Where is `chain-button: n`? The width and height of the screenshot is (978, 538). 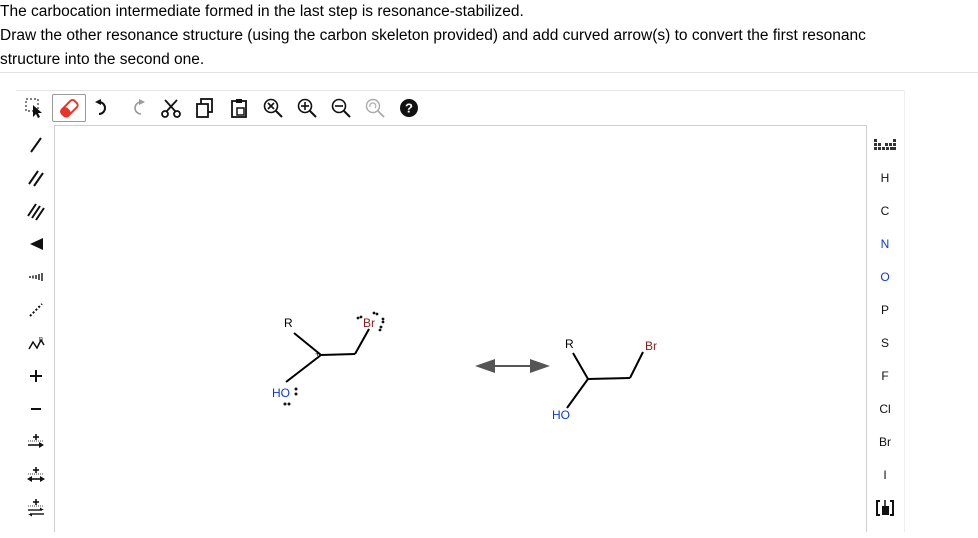 chain-button: n is located at coordinates (36, 342).